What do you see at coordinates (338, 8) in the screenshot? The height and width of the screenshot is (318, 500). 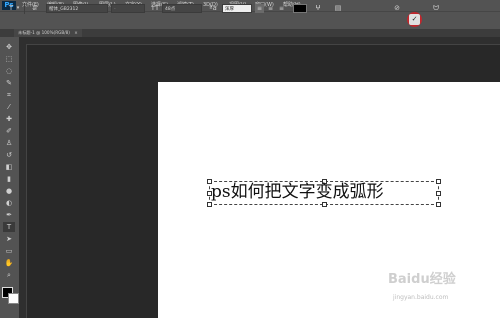 I see `character-panel-icon: ▤` at bounding box center [338, 8].